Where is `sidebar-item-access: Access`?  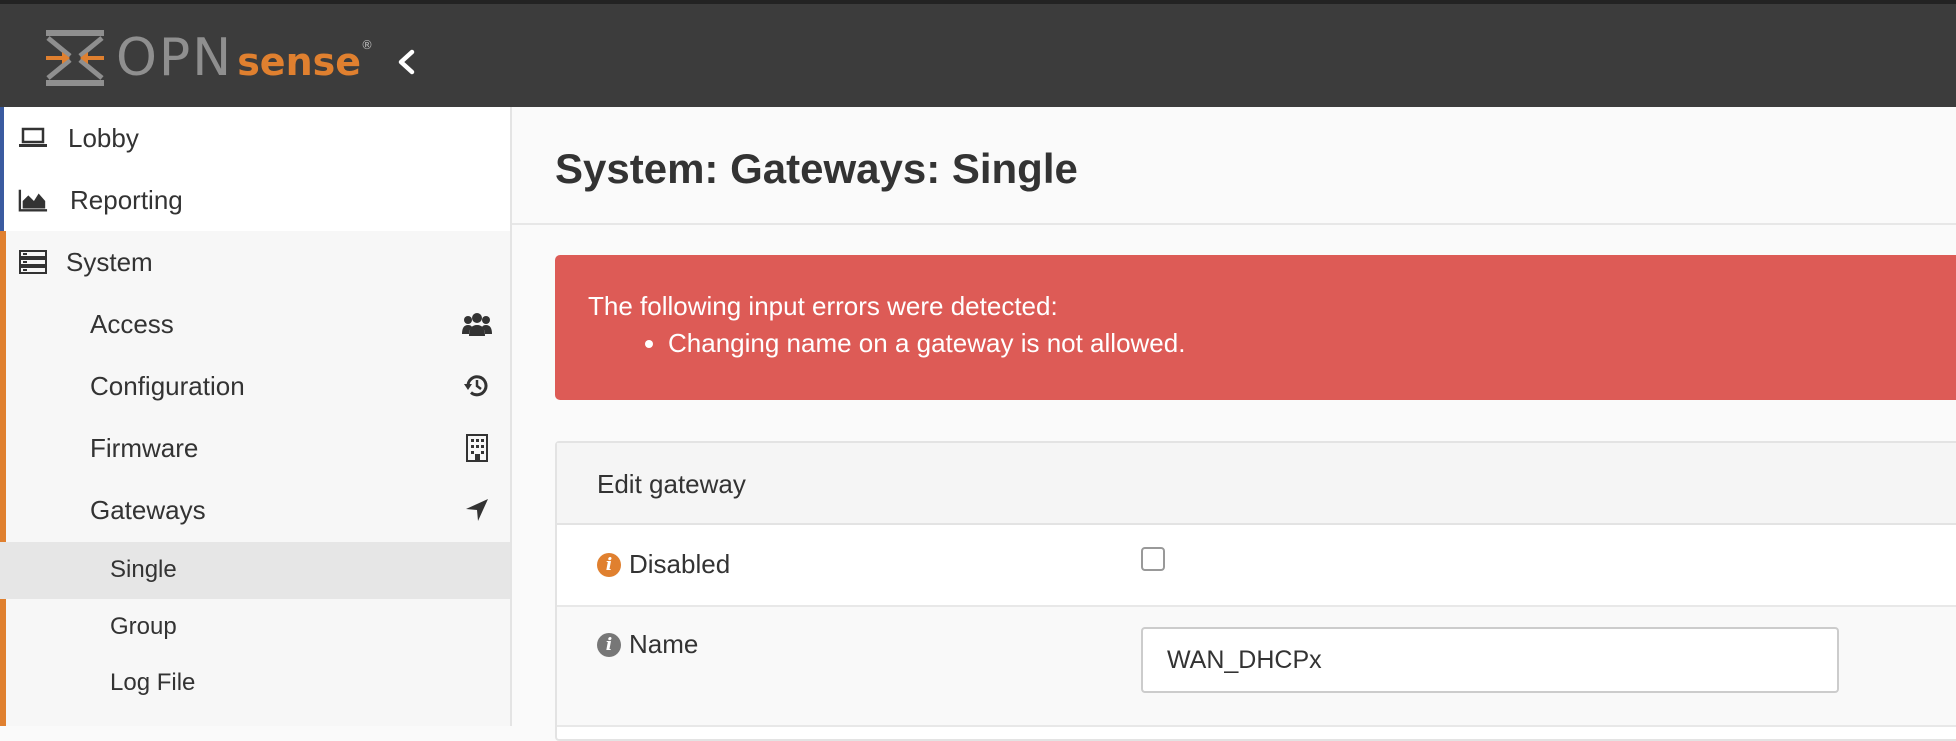
sidebar-item-access: Access is located at coordinates (255, 324).